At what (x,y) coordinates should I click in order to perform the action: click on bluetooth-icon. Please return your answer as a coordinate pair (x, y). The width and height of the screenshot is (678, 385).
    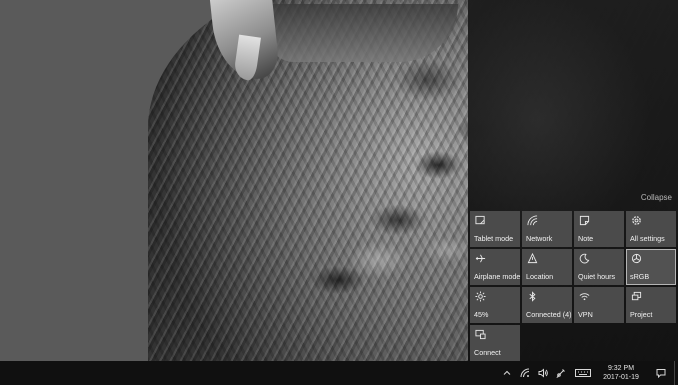
    Looking at the image, I should click on (533, 297).